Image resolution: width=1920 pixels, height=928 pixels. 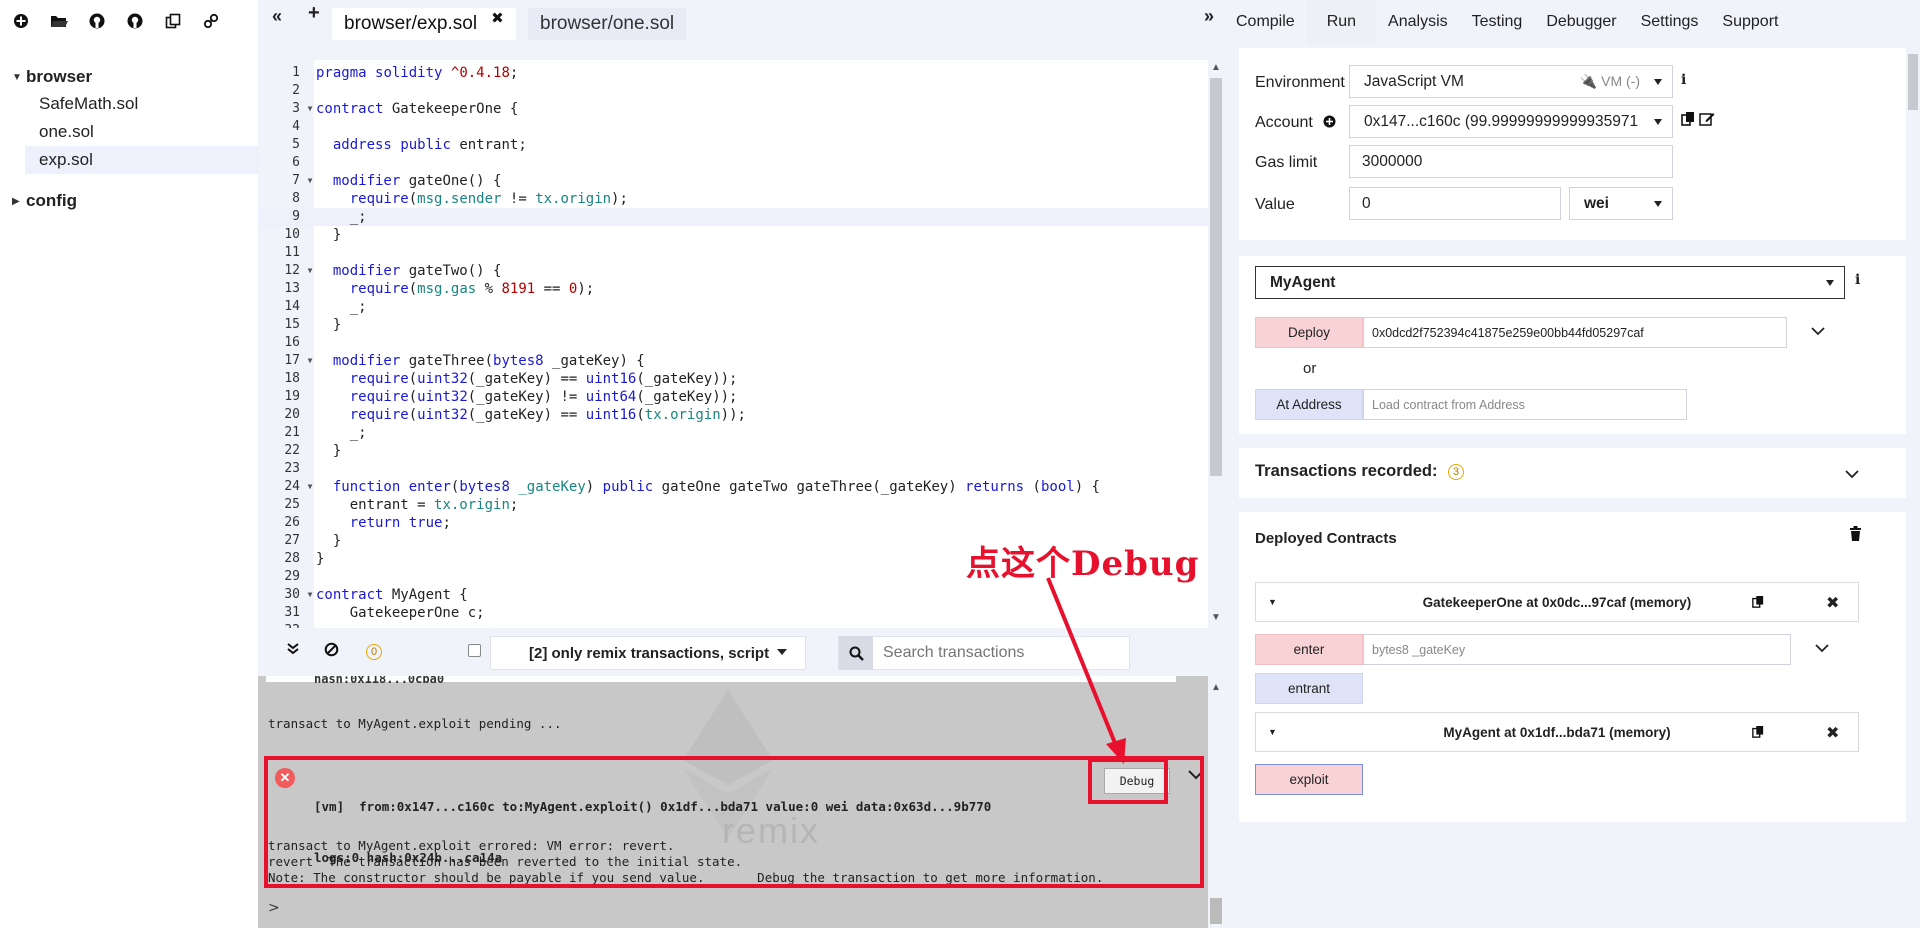 What do you see at coordinates (1216, 277) in the screenshot?
I see `scrollbar-thumb` at bounding box center [1216, 277].